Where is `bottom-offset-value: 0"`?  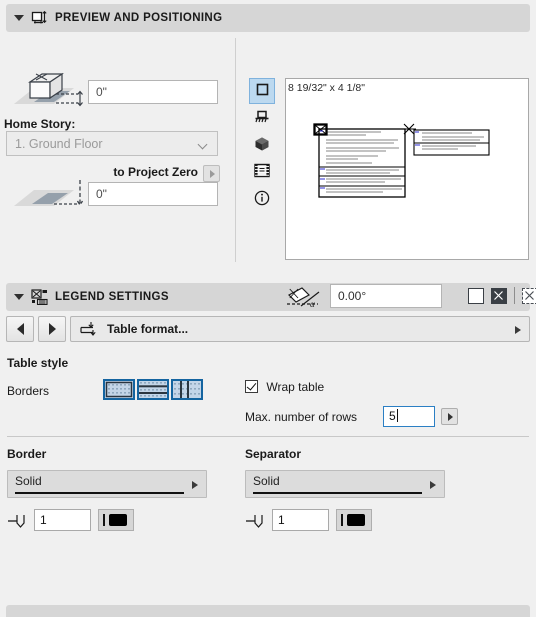
bottom-offset-value: 0" is located at coordinates (101, 194).